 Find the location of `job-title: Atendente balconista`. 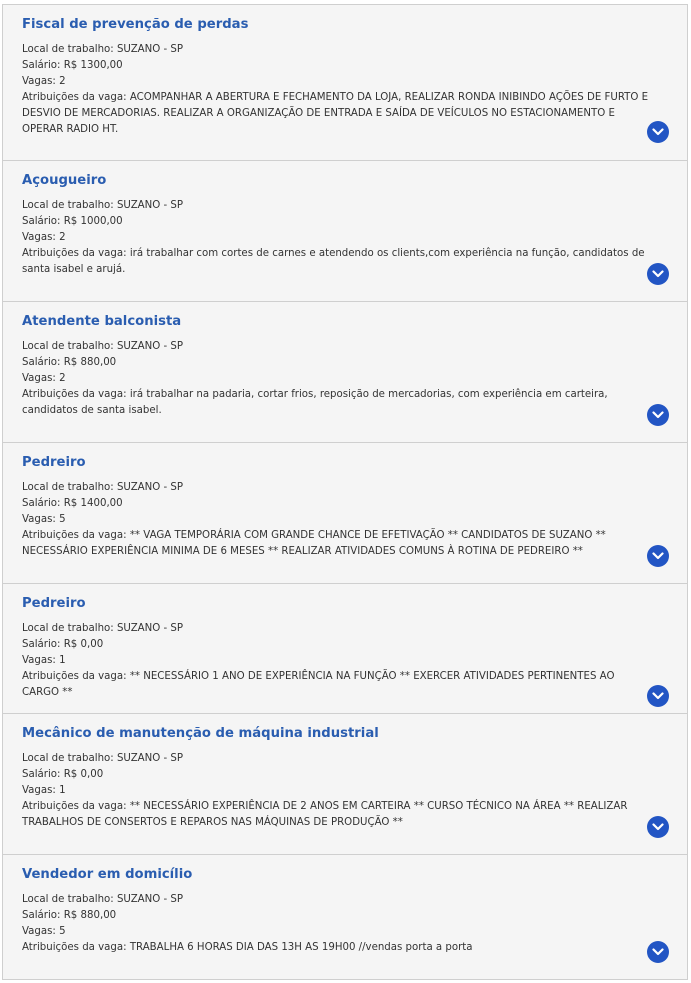

job-title: Atendente balconista is located at coordinates (101, 321).